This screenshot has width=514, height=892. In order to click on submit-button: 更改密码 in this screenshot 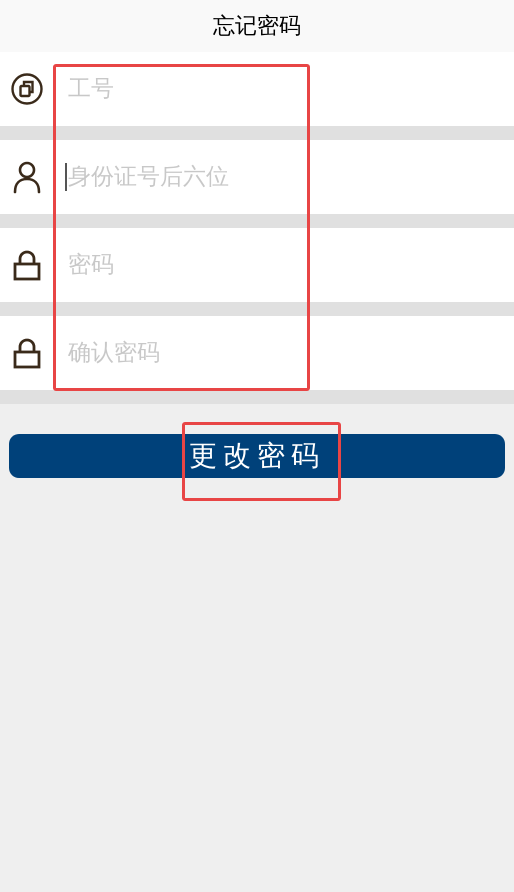, I will do `click(257, 456)`.